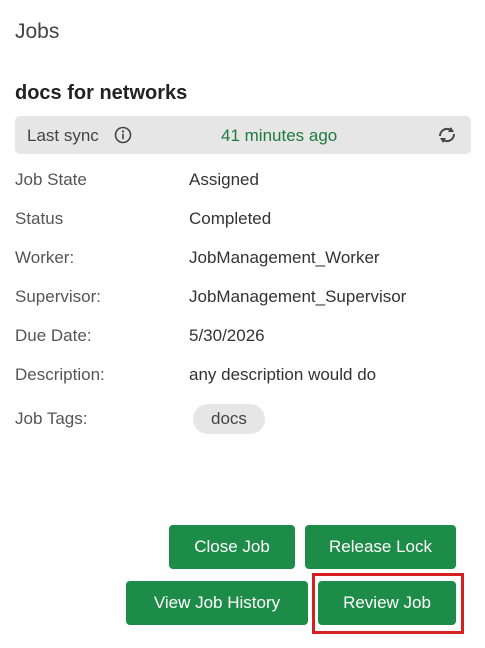 The image size is (485, 648). What do you see at coordinates (63, 135) in the screenshot?
I see `sync-label: Last sync` at bounding box center [63, 135].